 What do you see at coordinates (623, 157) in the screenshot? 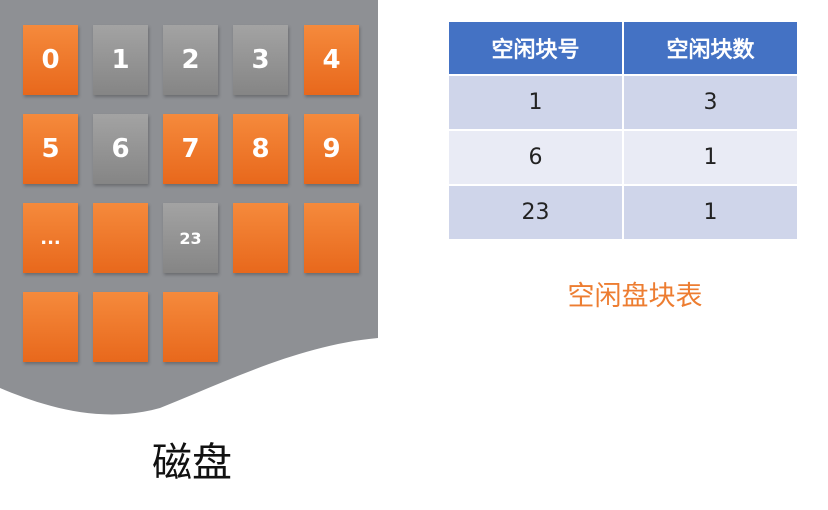
I see `table-row: 6 1` at bounding box center [623, 157].